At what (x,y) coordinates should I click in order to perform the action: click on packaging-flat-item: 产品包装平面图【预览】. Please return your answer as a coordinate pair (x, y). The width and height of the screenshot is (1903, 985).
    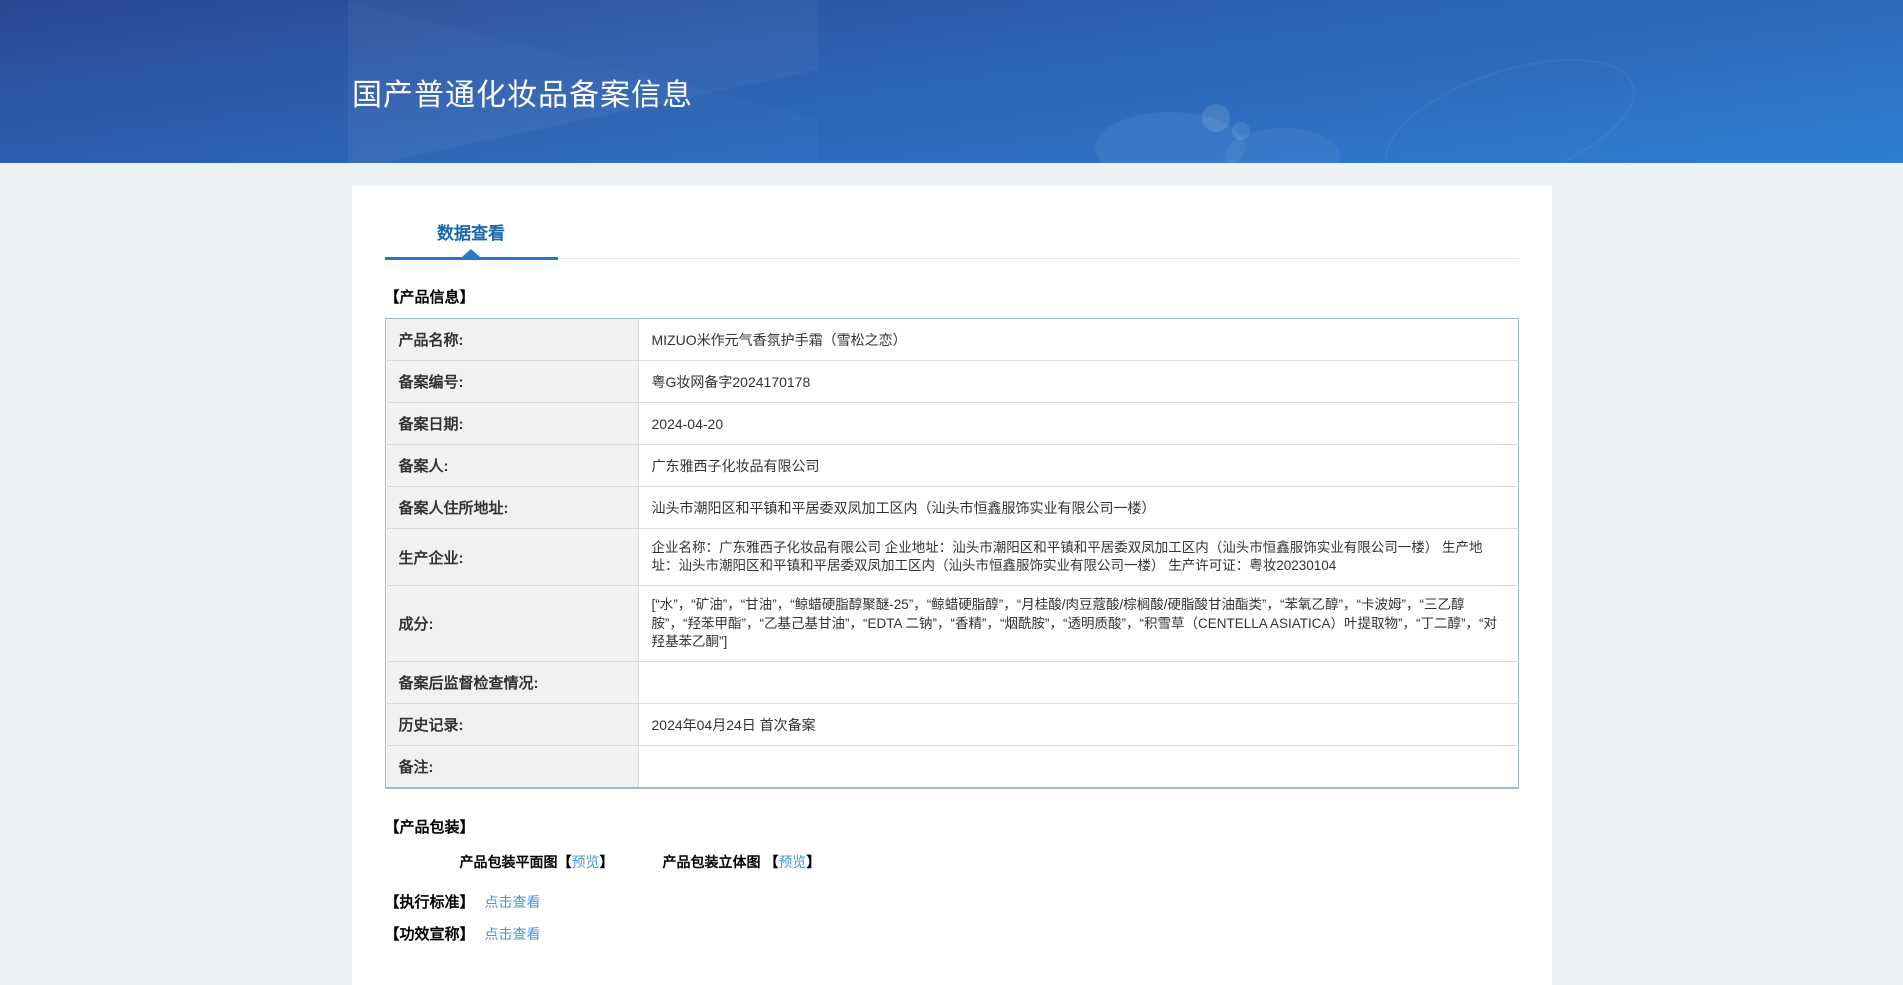
    Looking at the image, I should click on (537, 862).